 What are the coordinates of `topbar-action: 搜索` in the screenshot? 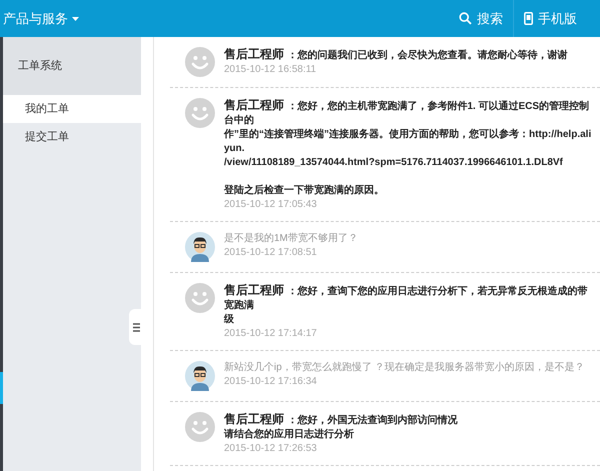 It's located at (481, 18).